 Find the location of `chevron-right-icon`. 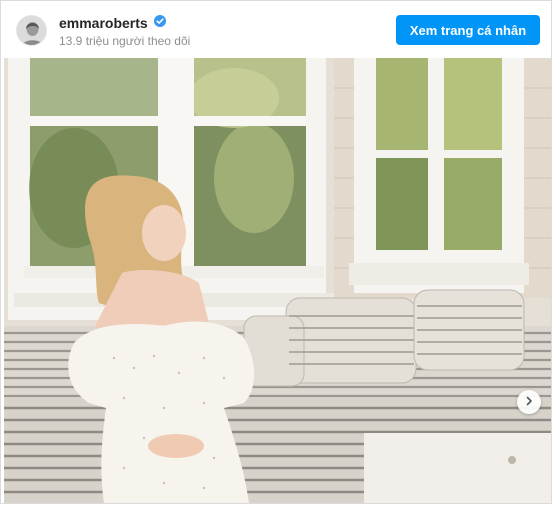

chevron-right-icon is located at coordinates (529, 402).